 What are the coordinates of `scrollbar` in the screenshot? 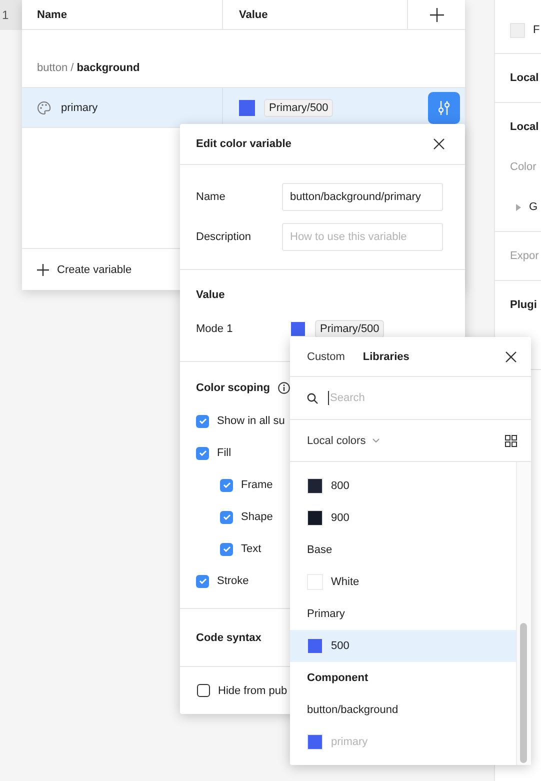 It's located at (523, 613).